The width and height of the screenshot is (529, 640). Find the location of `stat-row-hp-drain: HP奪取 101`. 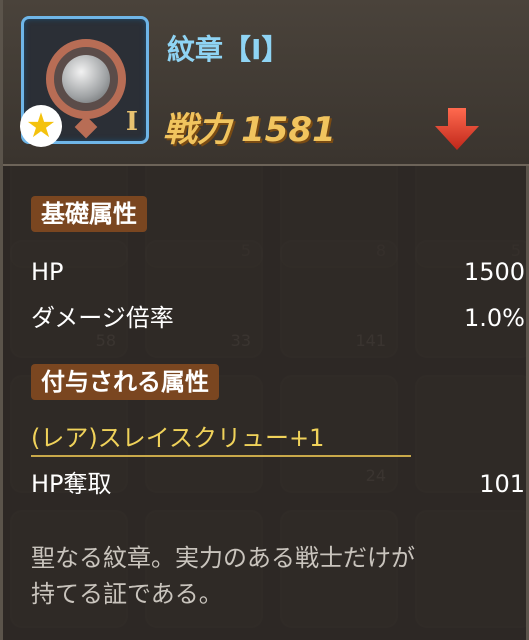

stat-row-hp-drain: HP奪取 101 is located at coordinates (278, 484).